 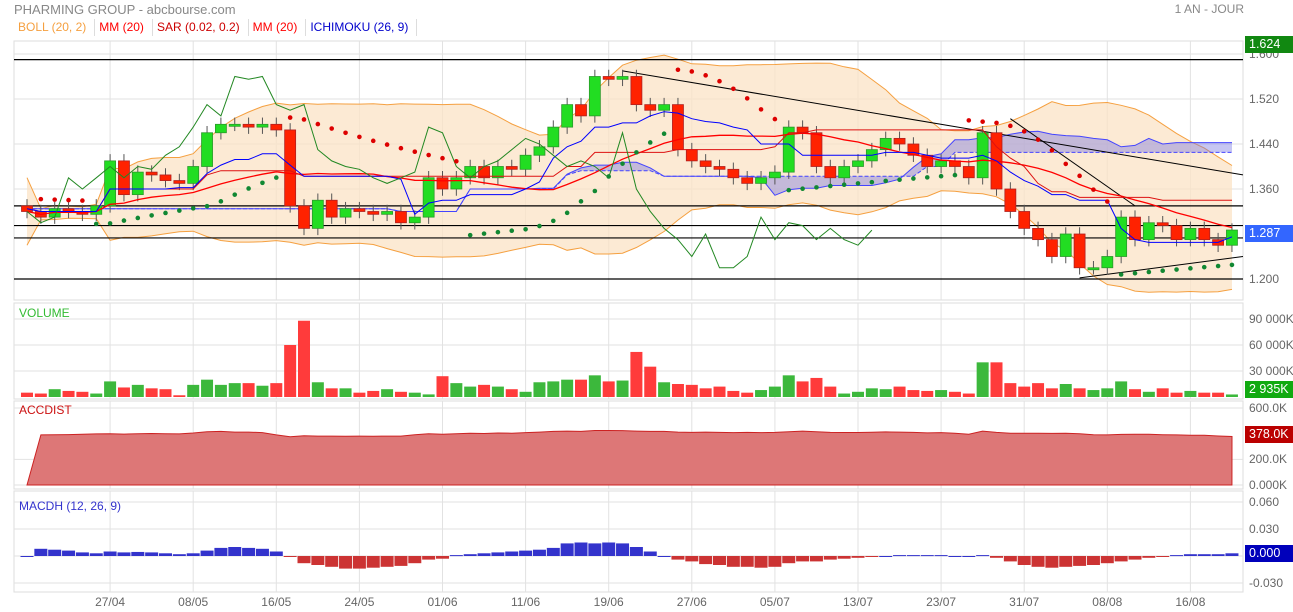 What do you see at coordinates (1264, 99) in the screenshot?
I see `price-axis-label: 1.520` at bounding box center [1264, 99].